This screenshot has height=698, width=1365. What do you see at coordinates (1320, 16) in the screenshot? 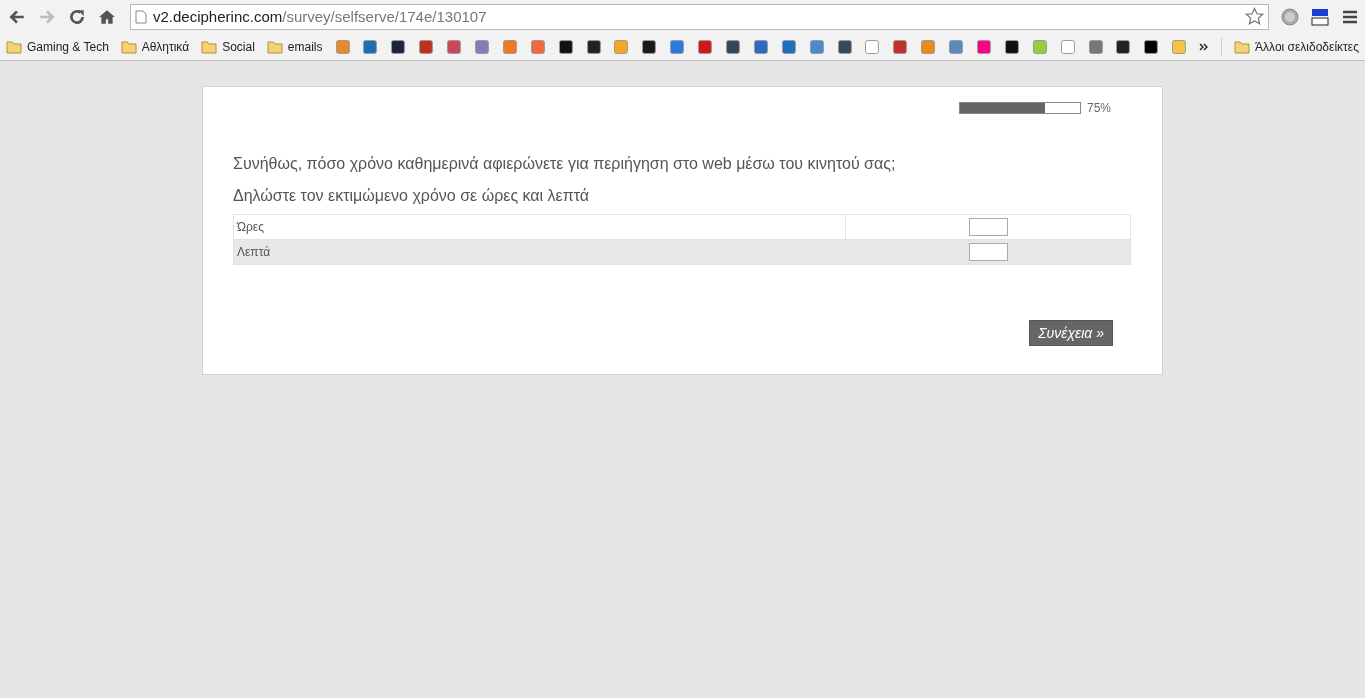
I see `extension-icon` at bounding box center [1320, 16].